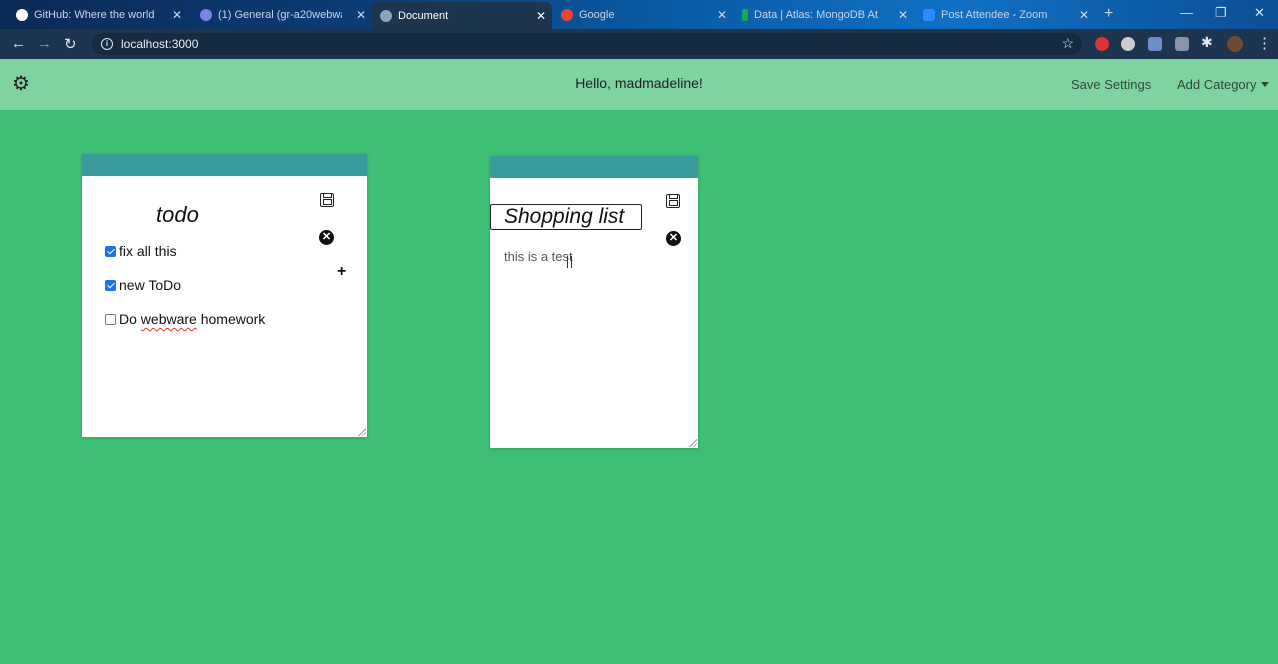 Image resolution: width=1278 pixels, height=664 pixels. Describe the element at coordinates (148, 251) in the screenshot. I see `todo-text: fix all this` at that location.